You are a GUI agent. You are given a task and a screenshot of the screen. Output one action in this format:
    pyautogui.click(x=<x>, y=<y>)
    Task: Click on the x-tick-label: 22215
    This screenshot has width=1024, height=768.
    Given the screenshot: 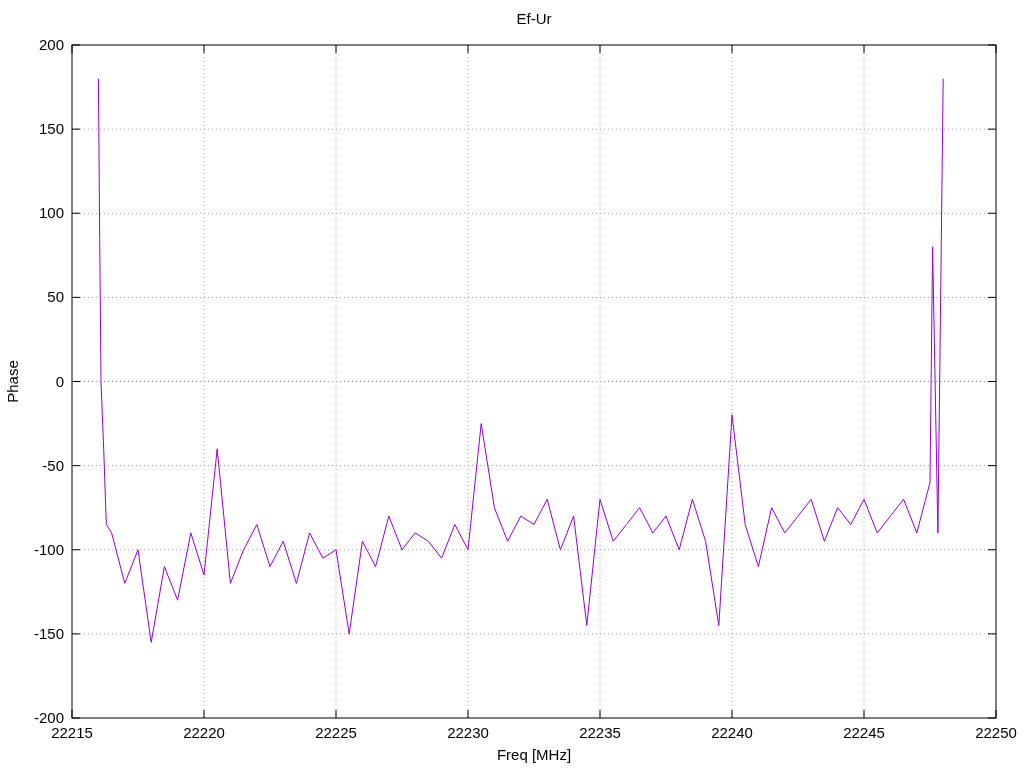 What is the action you would take?
    pyautogui.click(x=72, y=732)
    